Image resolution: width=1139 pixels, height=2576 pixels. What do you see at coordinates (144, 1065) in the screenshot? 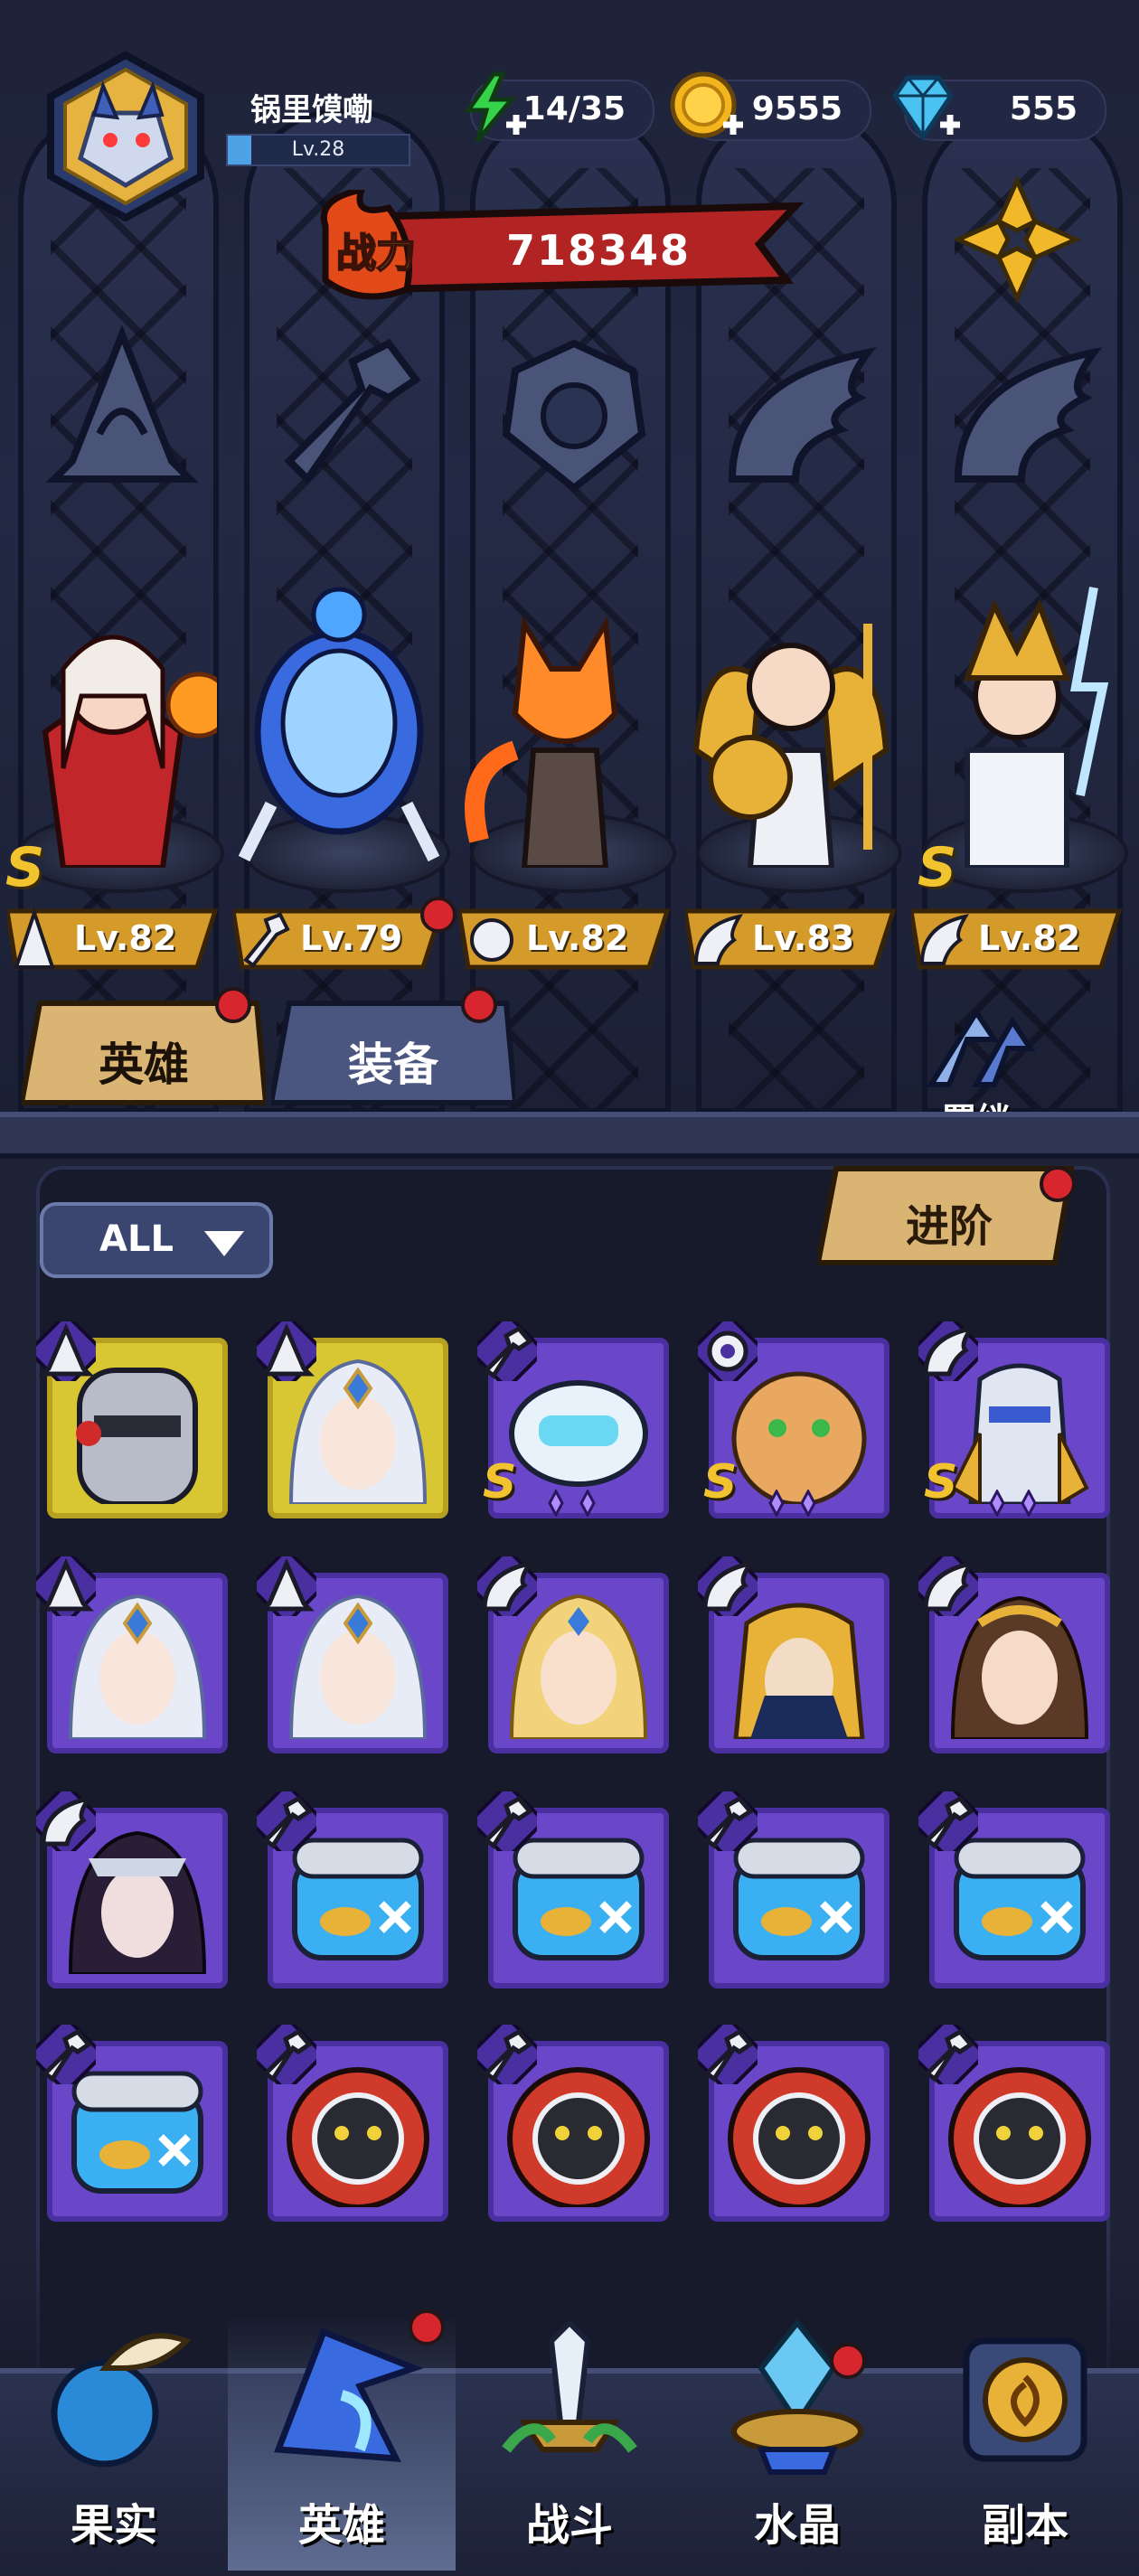
I see `tab-heroes-label: 英雄` at bounding box center [144, 1065].